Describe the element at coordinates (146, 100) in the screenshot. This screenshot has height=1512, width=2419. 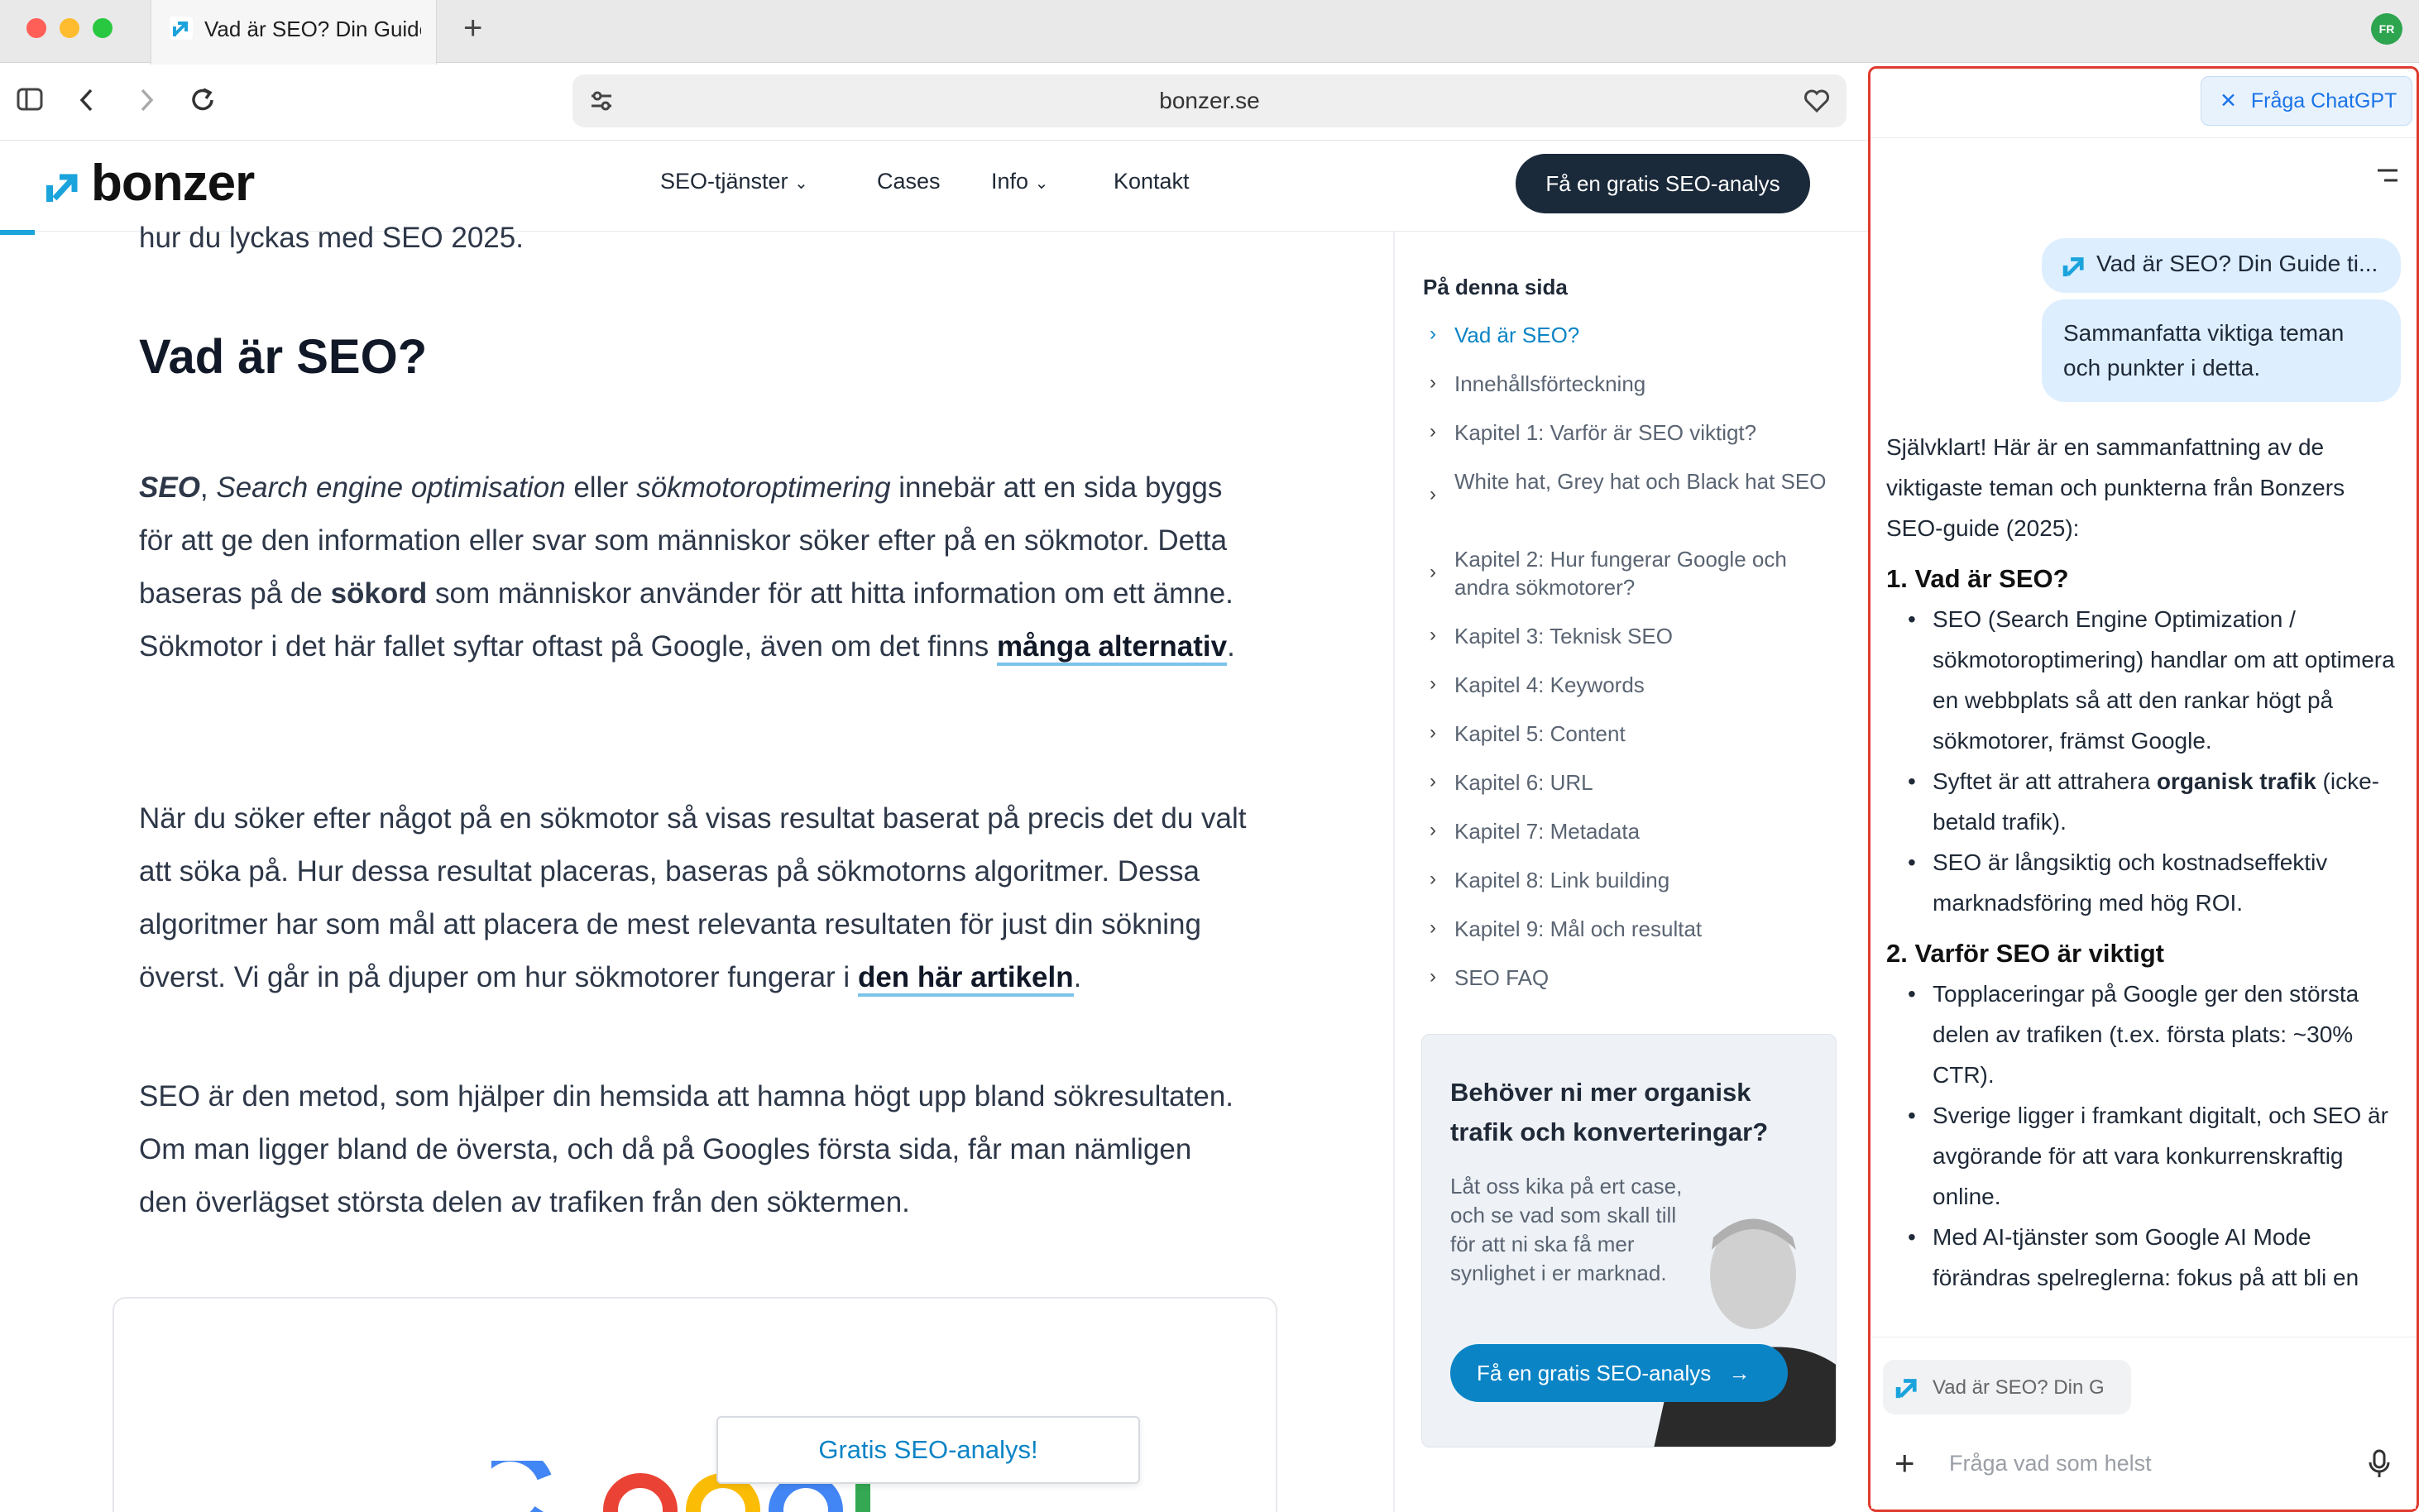
I see `forward-icon` at that location.